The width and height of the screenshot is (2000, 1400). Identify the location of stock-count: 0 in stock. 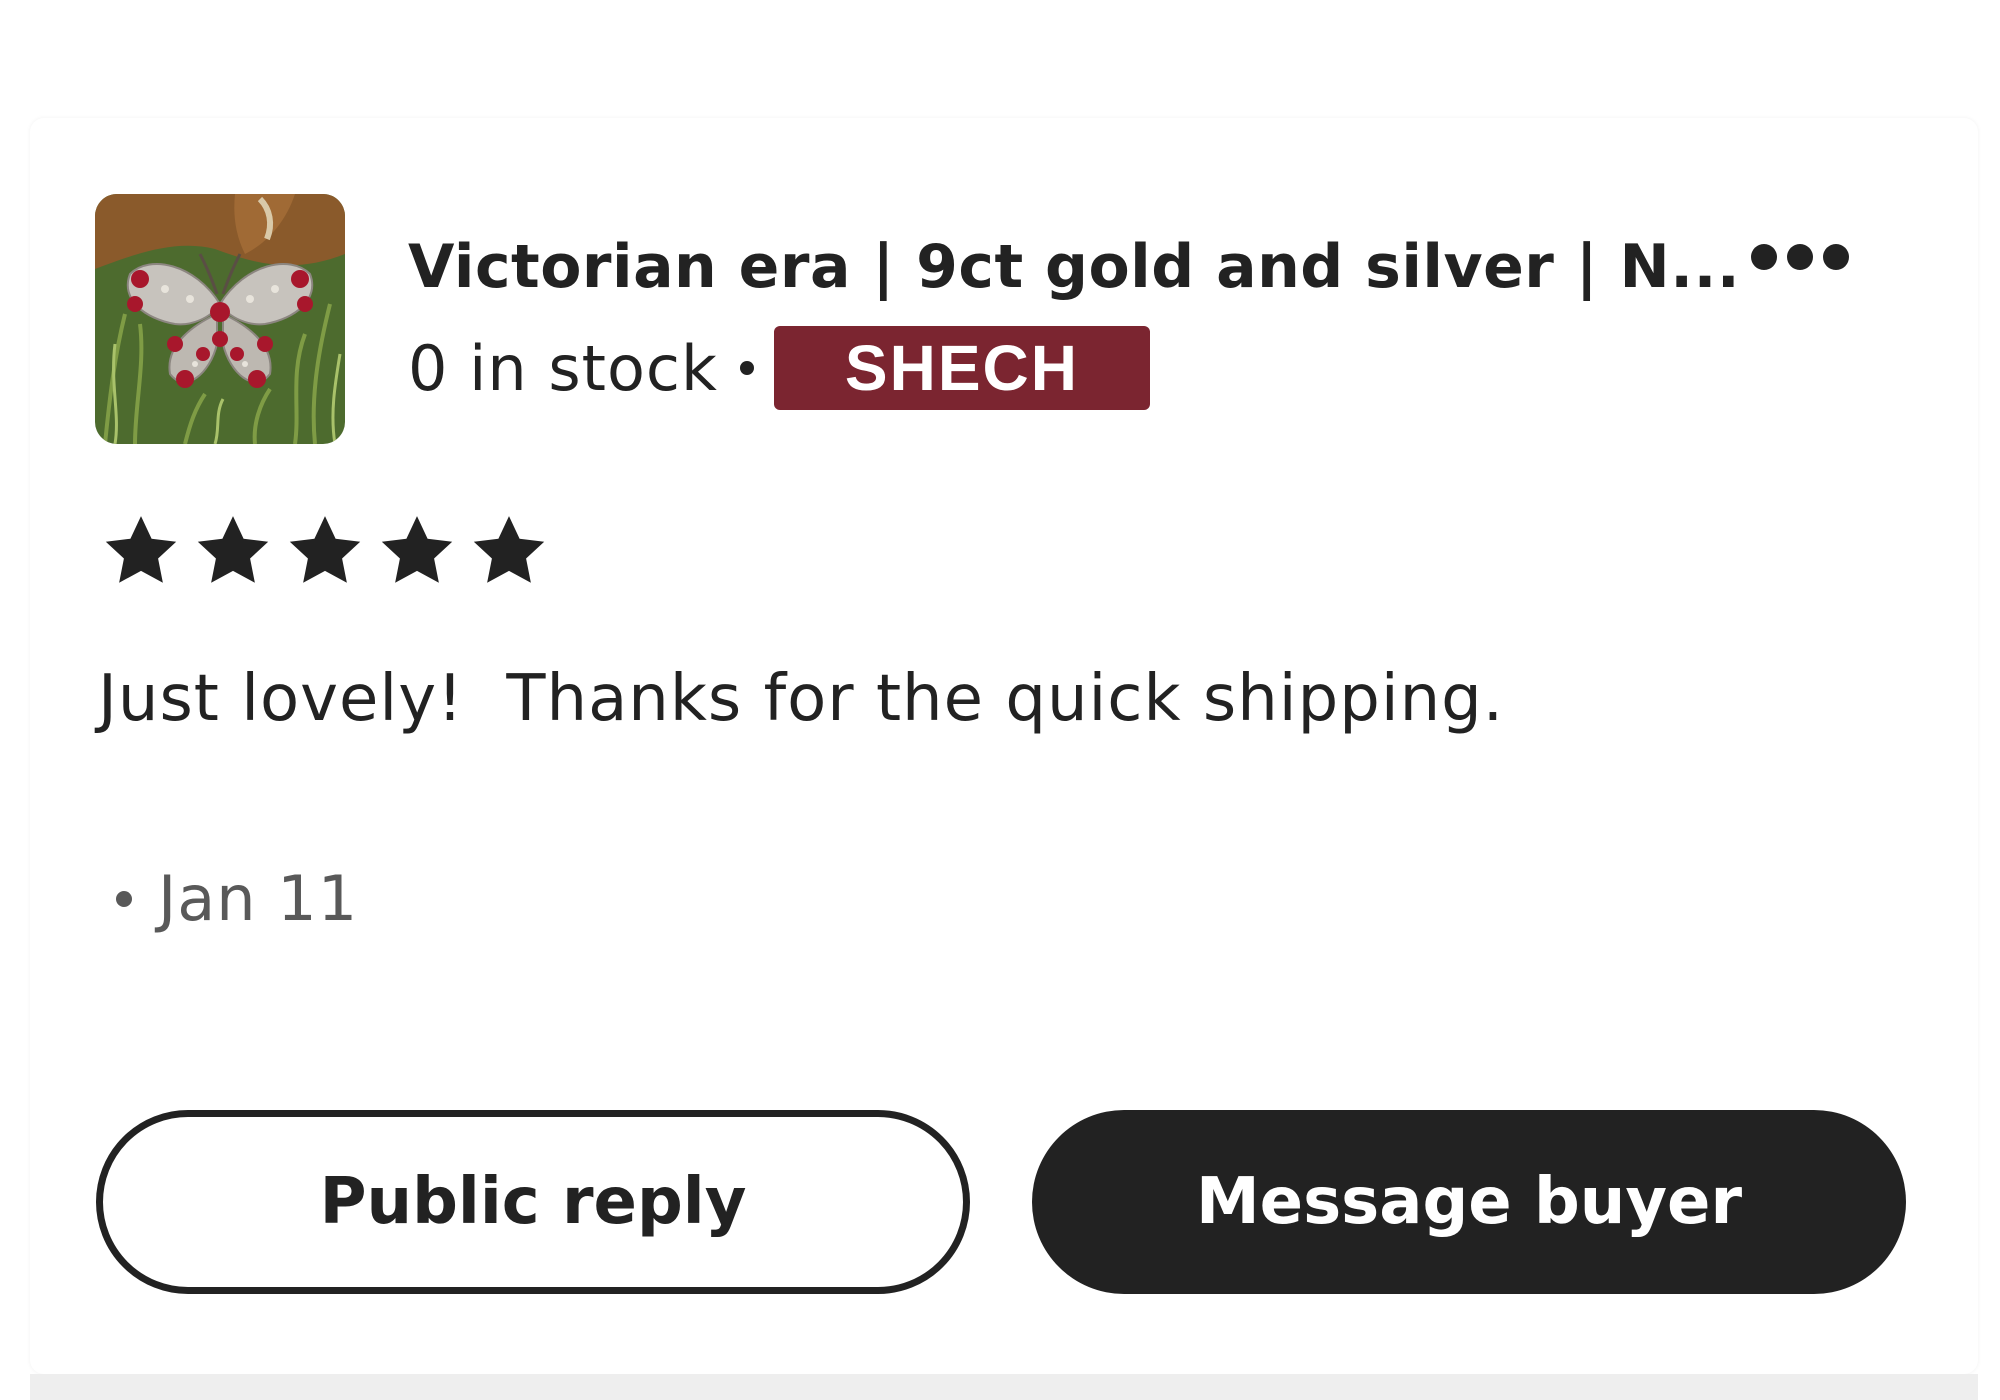
(563, 368).